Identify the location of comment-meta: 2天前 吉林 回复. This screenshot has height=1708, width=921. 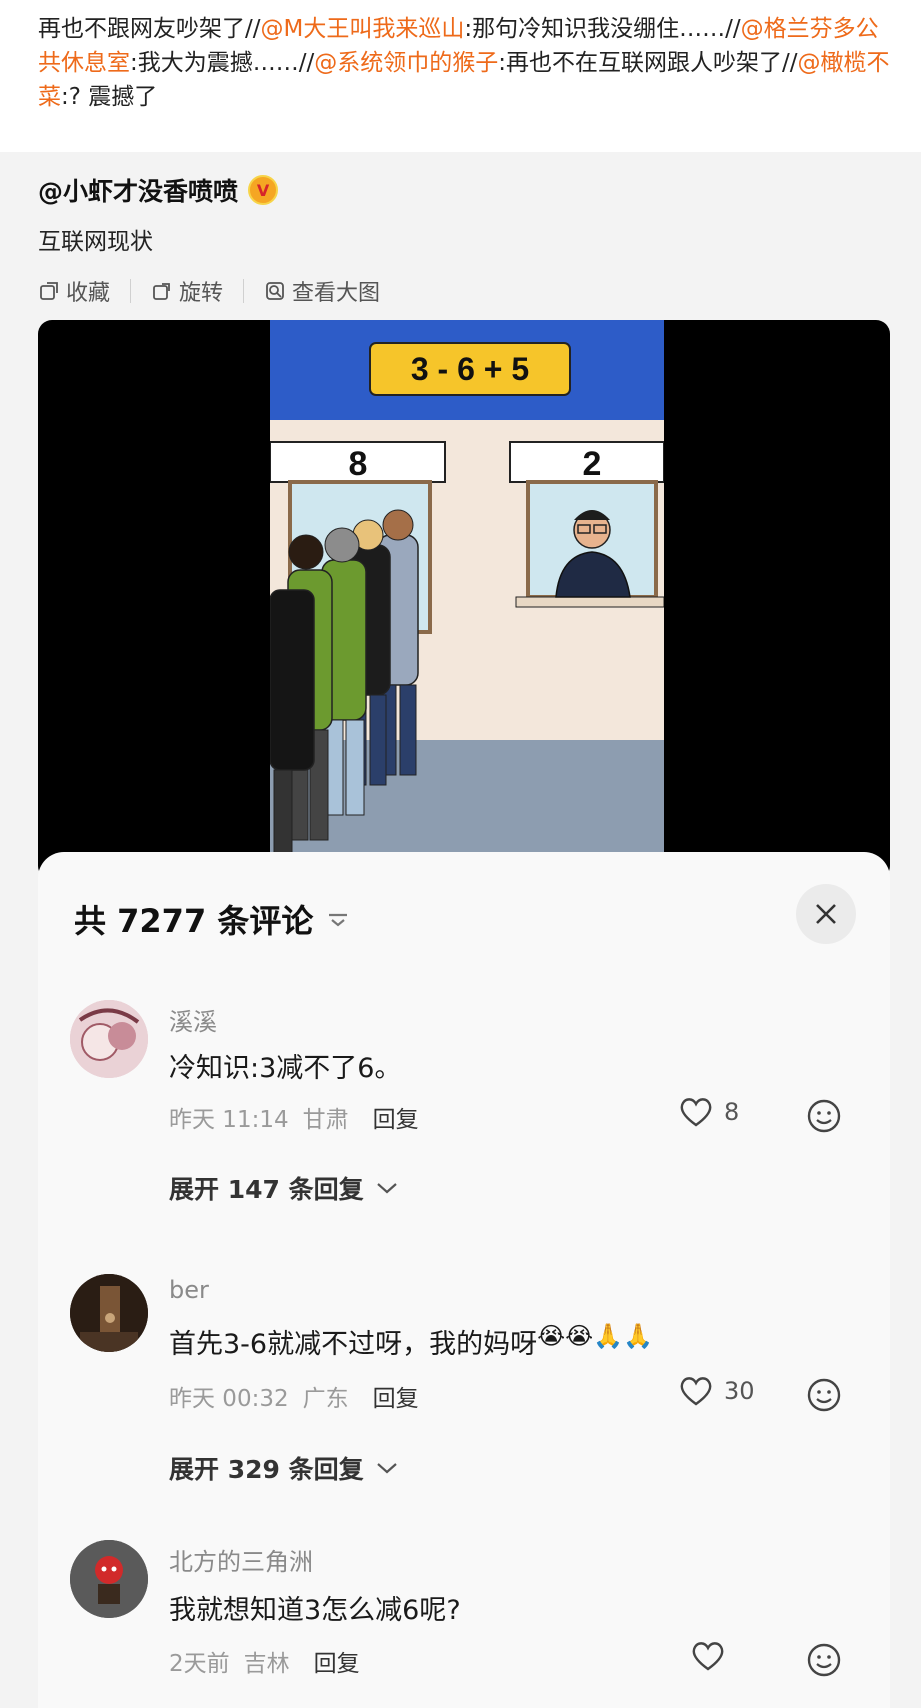
(264, 1661).